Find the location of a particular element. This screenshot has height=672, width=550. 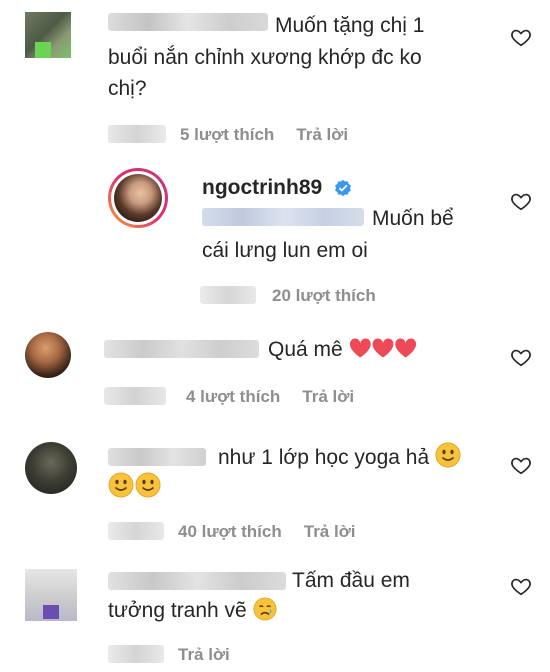

blurred-mention is located at coordinates (283, 217).